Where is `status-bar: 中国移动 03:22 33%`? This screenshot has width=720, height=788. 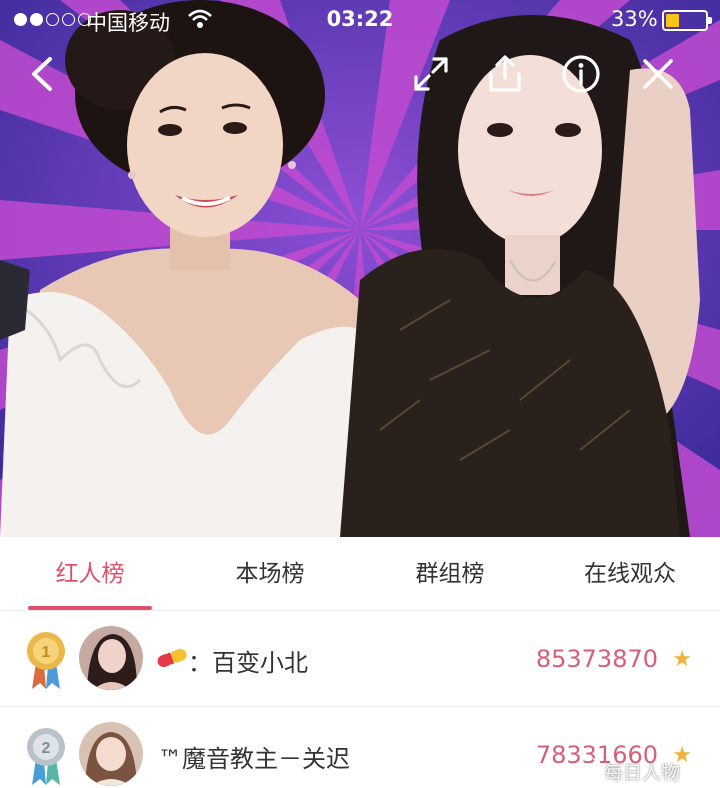 status-bar: 中国移动 03:22 33% is located at coordinates (360, 20).